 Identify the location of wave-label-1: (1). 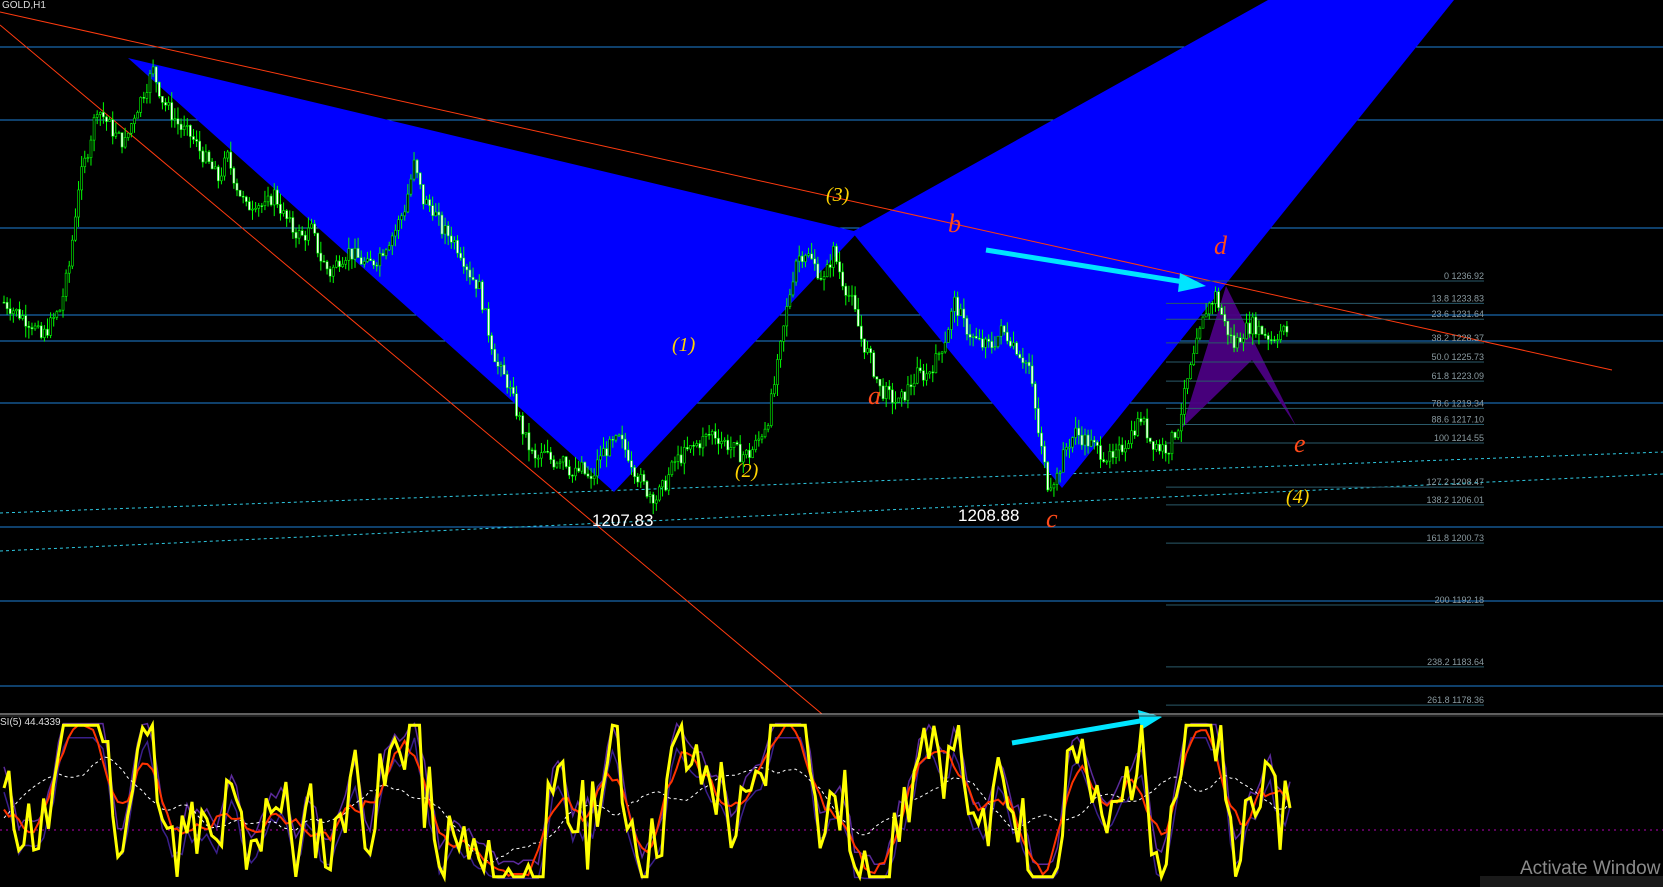
(684, 345).